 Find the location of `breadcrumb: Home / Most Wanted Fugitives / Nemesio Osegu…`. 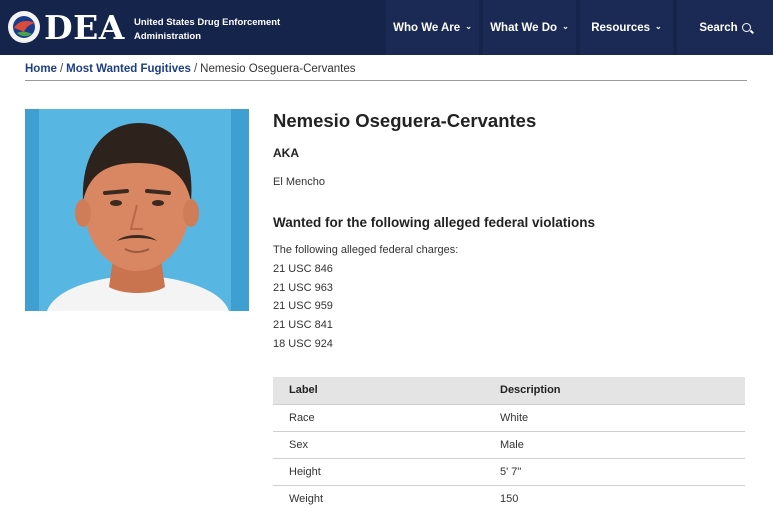

breadcrumb: Home / Most Wanted Fugitives / Nemesio Osegu… is located at coordinates (190, 69).